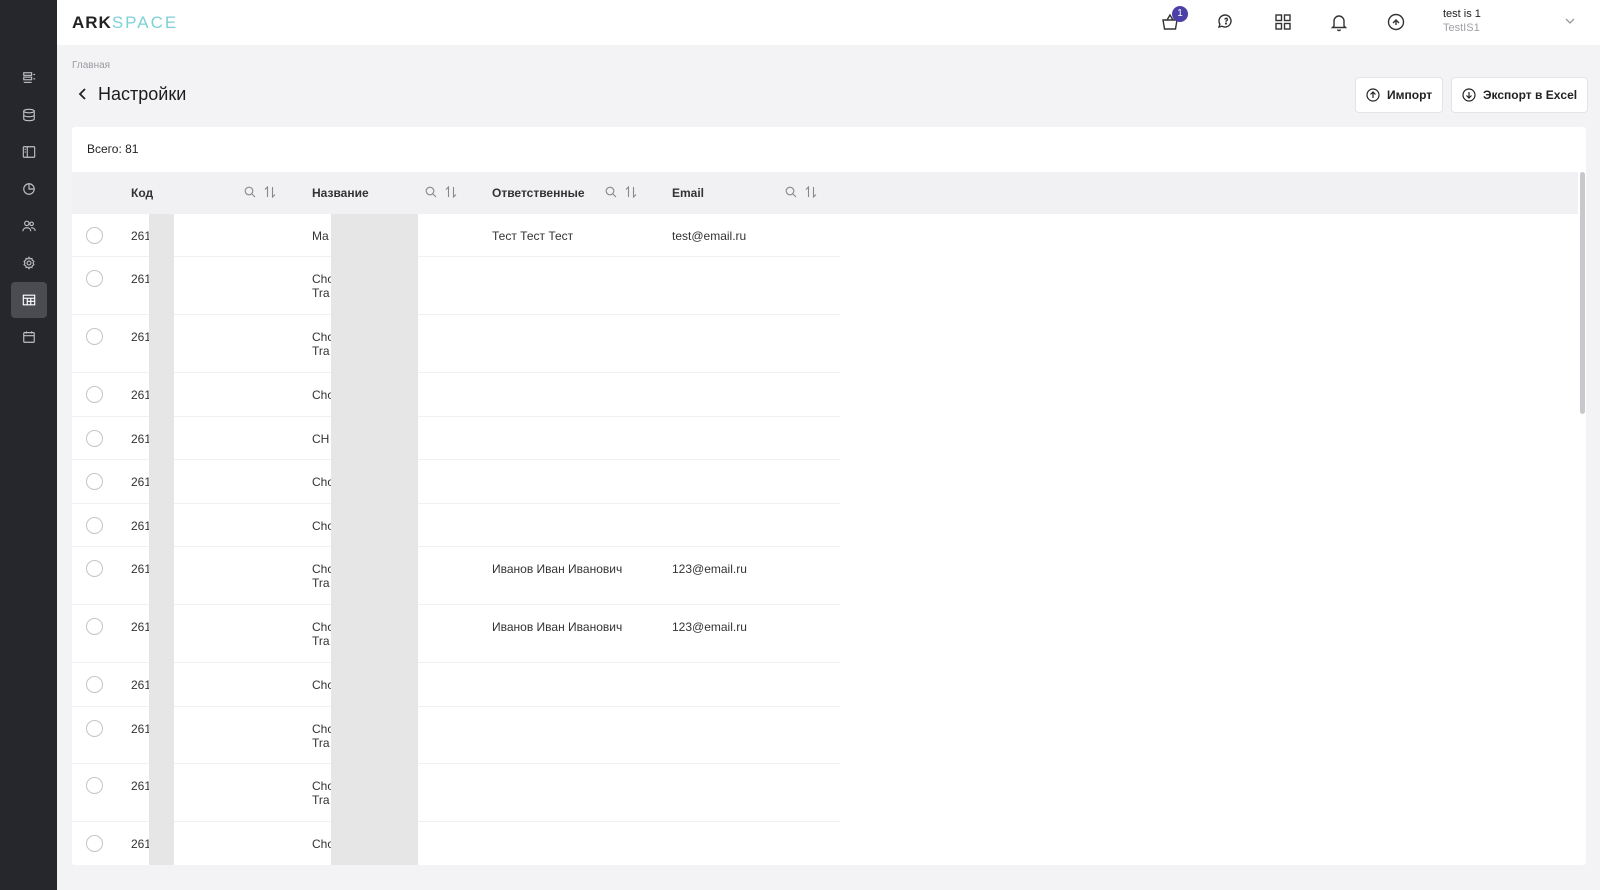  I want to click on cart-button: 1, so click(1173, 20).